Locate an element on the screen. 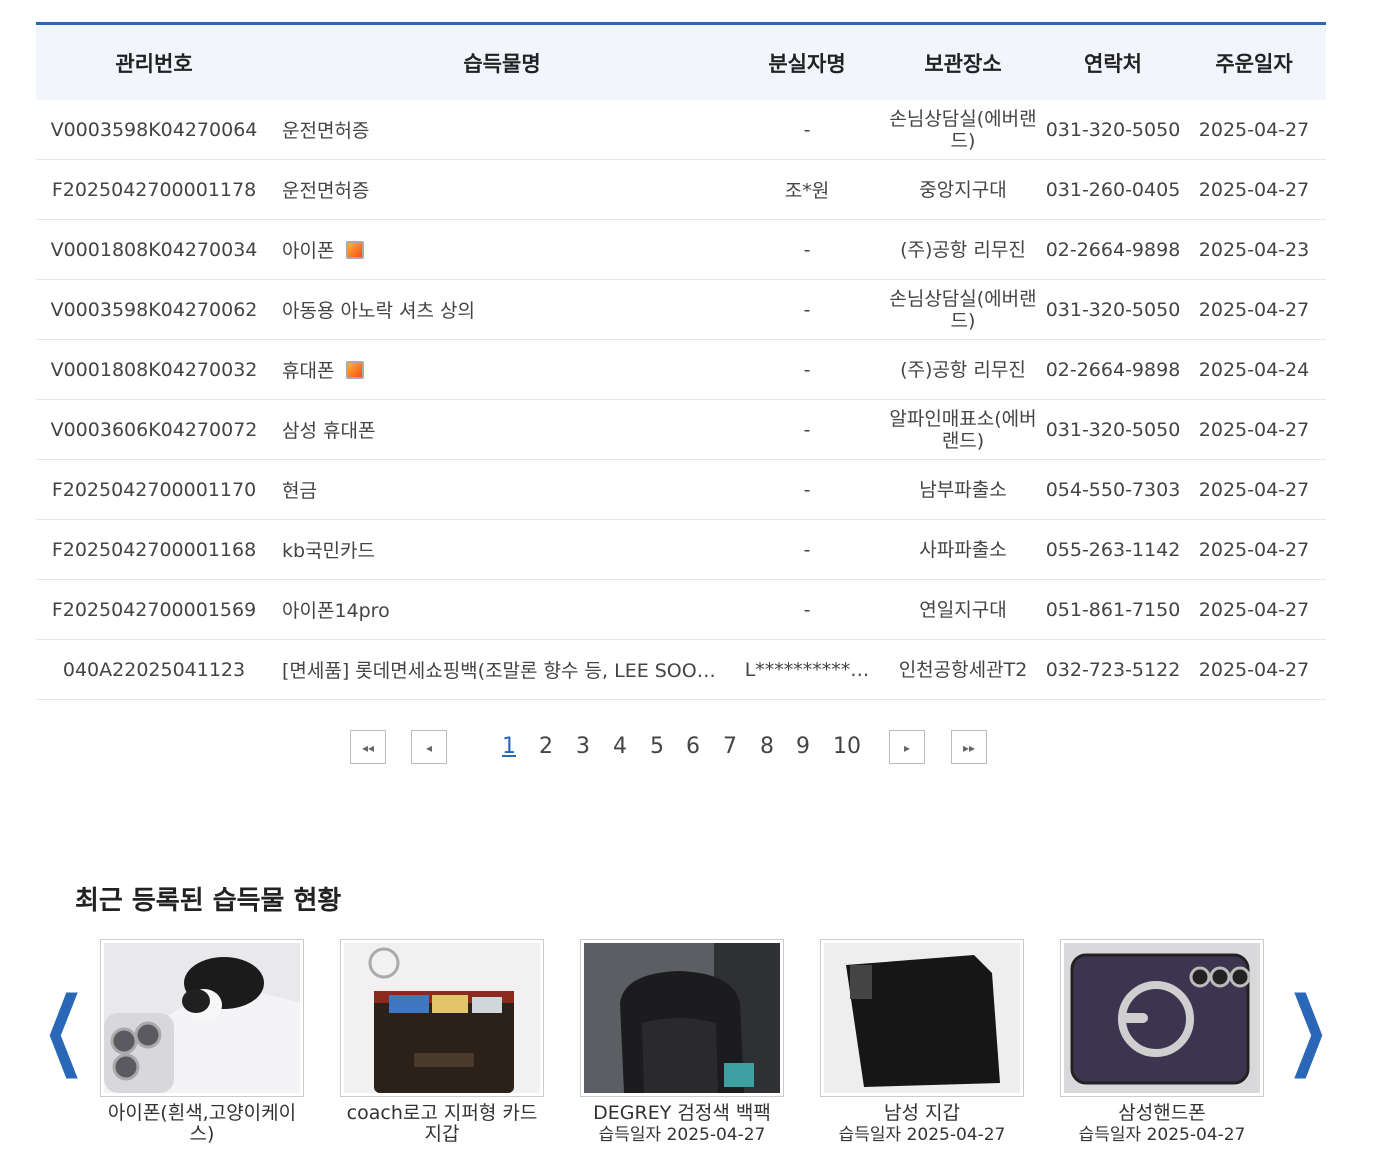 The image size is (1392, 1163). cell-storage-place-text: 연일지구대 is located at coordinates (963, 609).